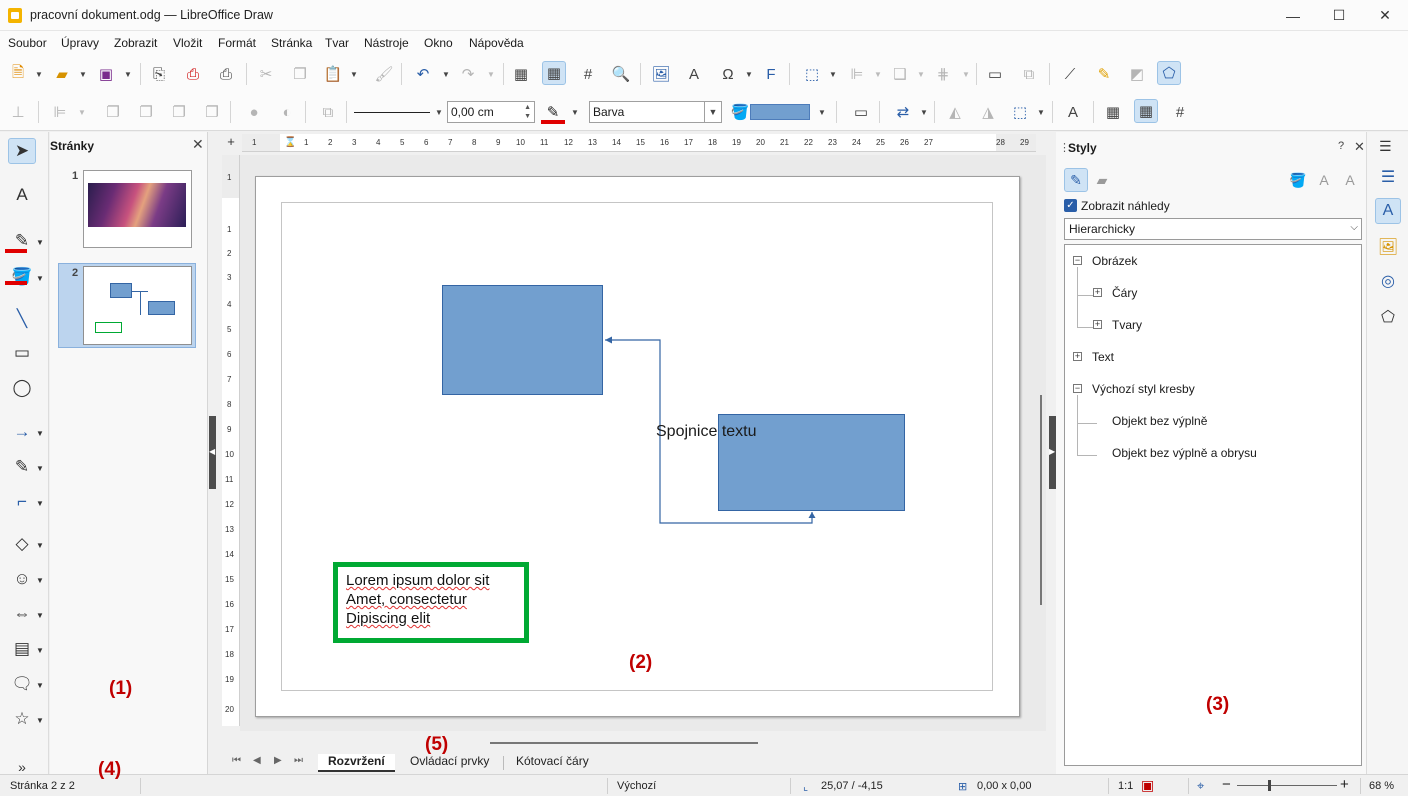 The image size is (1408, 796). What do you see at coordinates (1020, 112) in the screenshot?
I see `transform2-icon: ⬚` at bounding box center [1020, 112].